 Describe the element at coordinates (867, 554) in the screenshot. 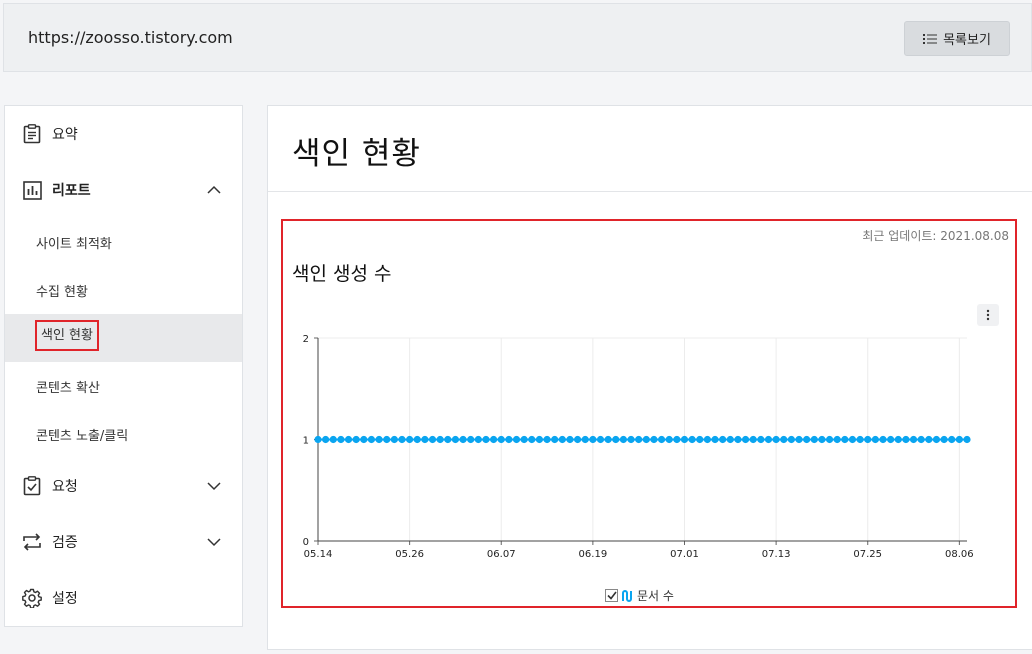

I see `x-tick-label: 07.25` at that location.